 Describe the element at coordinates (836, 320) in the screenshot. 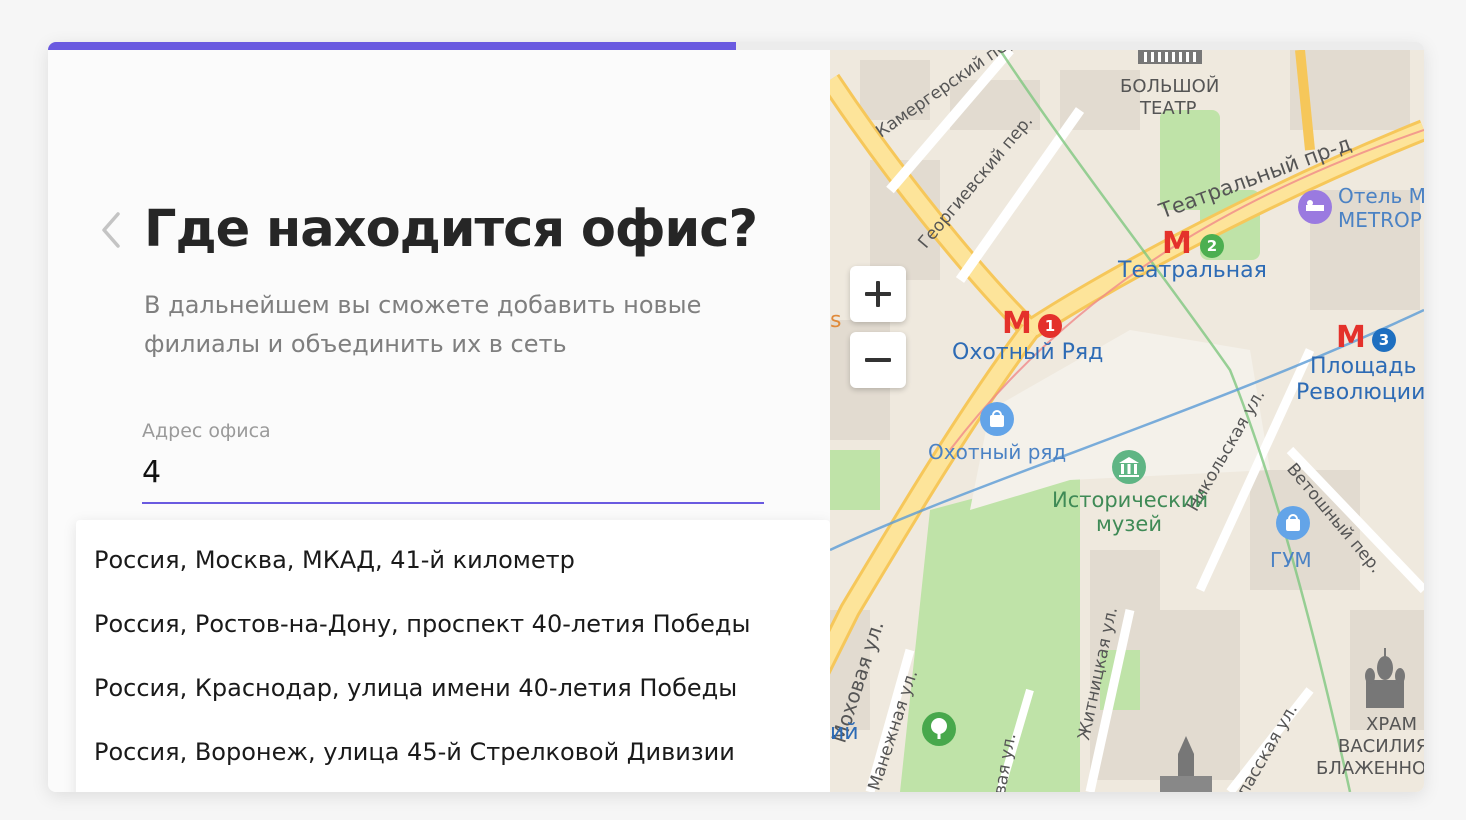

I see `street-label: s` at that location.